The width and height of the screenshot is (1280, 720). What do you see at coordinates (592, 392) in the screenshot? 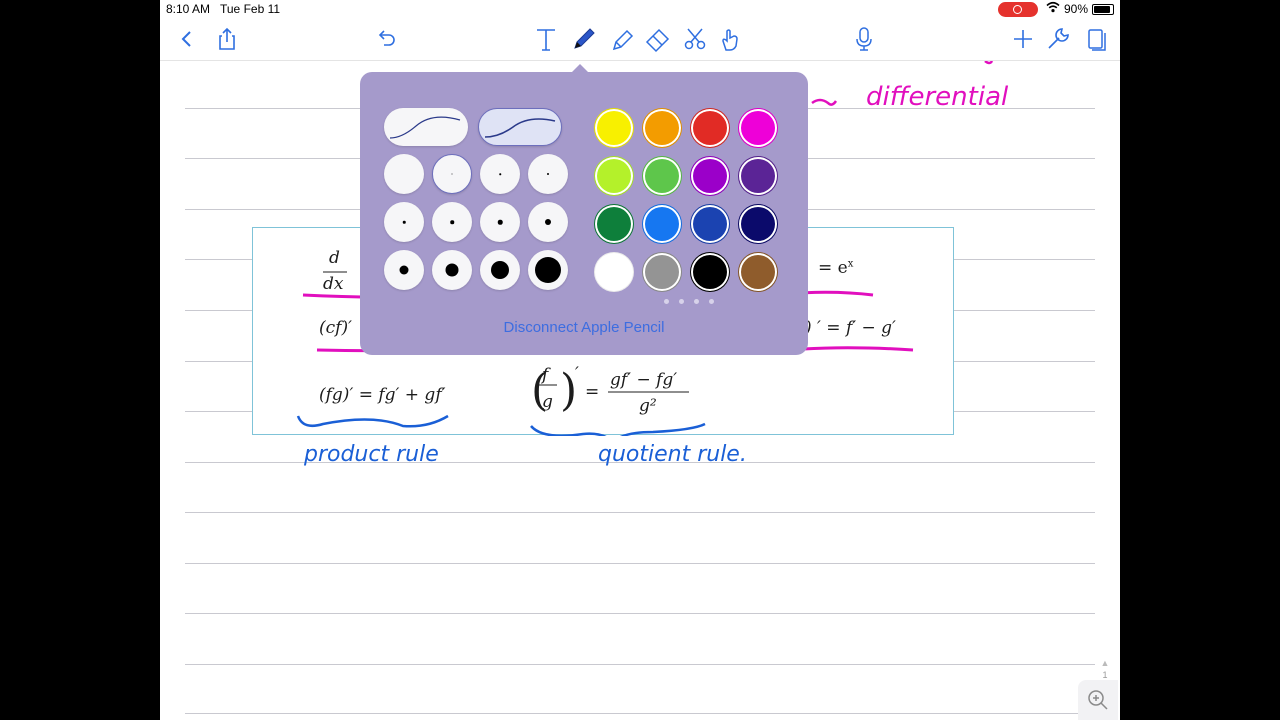
I see `quotient-equals: =` at bounding box center [592, 392].